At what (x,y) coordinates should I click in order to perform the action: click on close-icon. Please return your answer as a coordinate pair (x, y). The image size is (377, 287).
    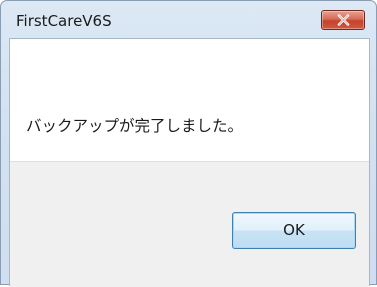
    Looking at the image, I should click on (343, 20).